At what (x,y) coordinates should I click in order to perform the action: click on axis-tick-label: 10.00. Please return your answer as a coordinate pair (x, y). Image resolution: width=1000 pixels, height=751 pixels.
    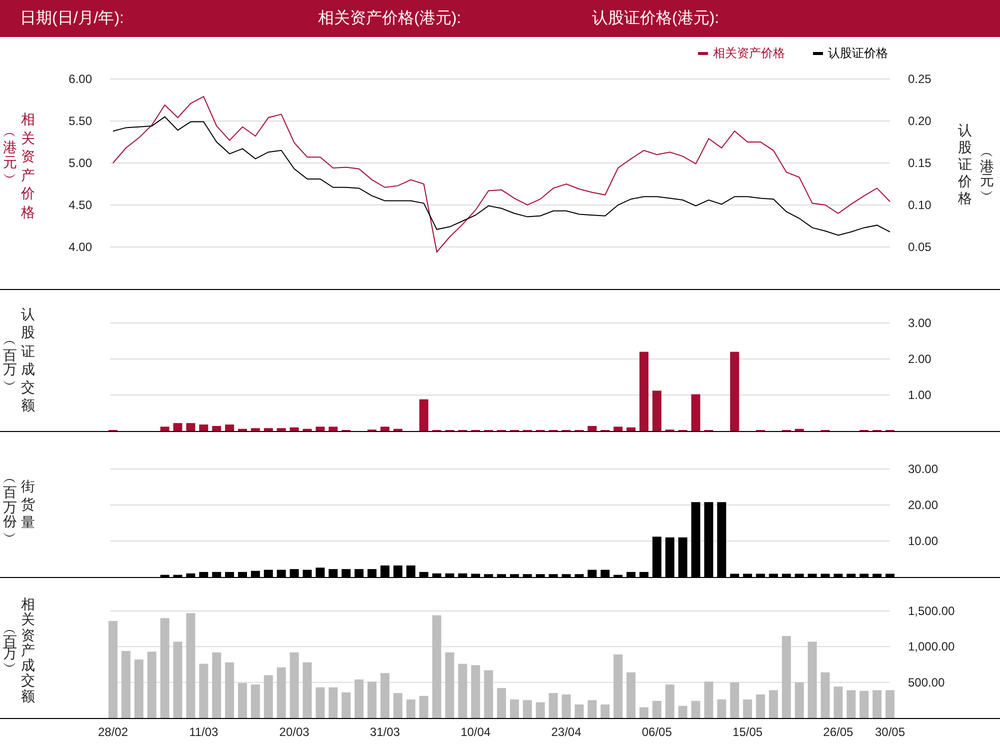
    Looking at the image, I should click on (923, 541).